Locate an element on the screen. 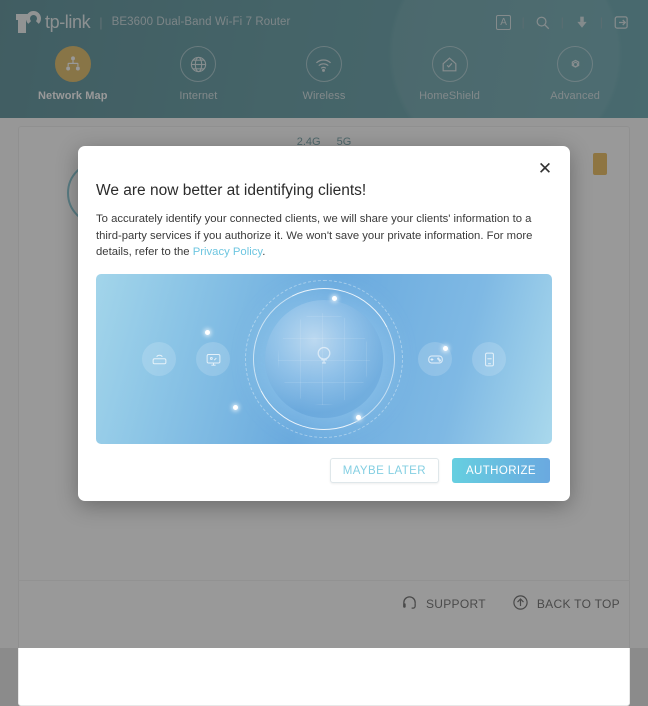  maybe-later-button: MAYBE LATER is located at coordinates (384, 470).